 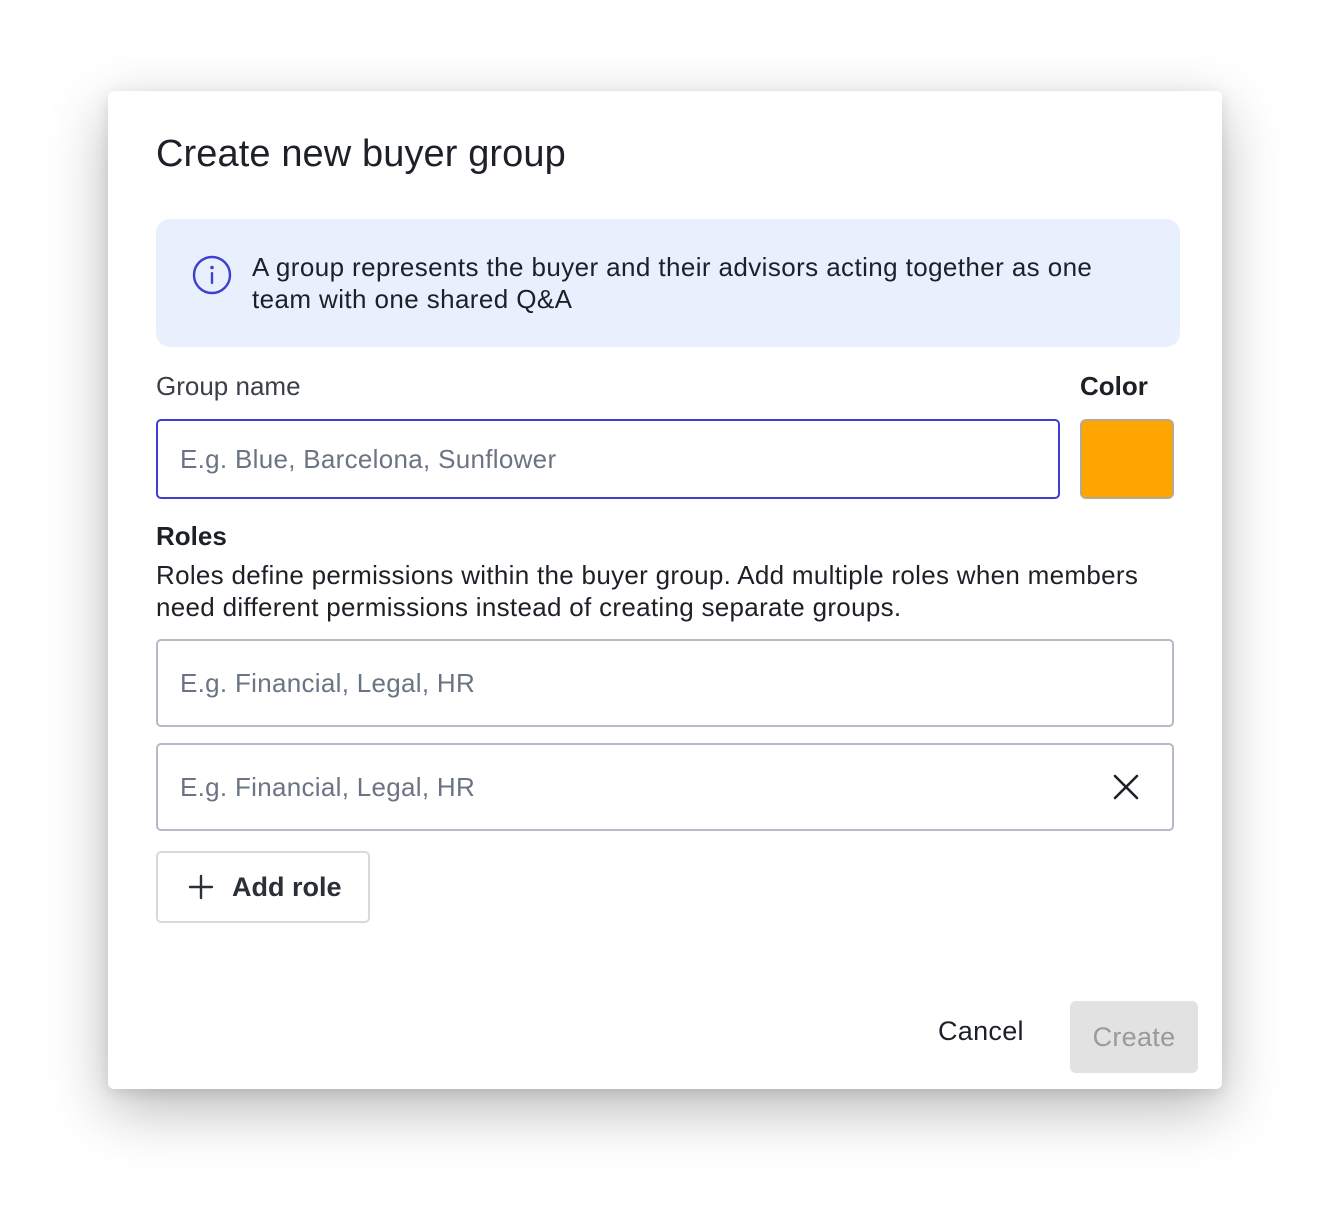 I want to click on color-picker-swatch, so click(x=1127, y=459).